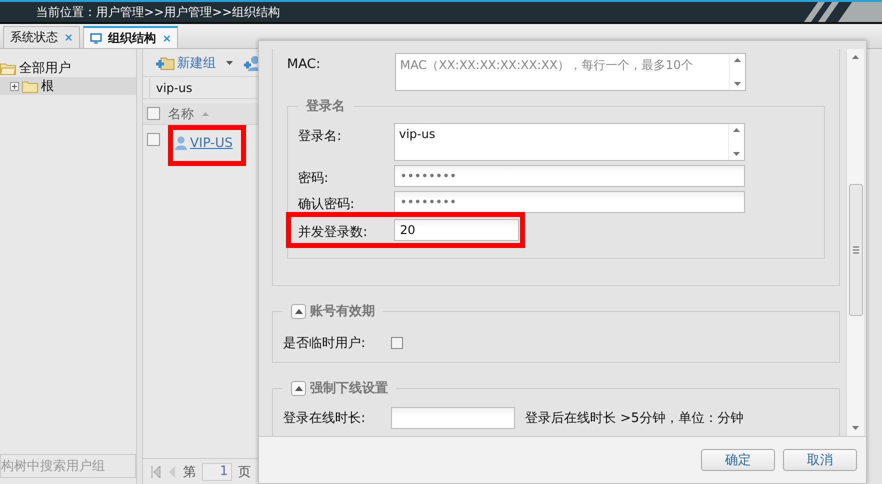  What do you see at coordinates (453, 418) in the screenshot?
I see `duration-field` at bounding box center [453, 418].